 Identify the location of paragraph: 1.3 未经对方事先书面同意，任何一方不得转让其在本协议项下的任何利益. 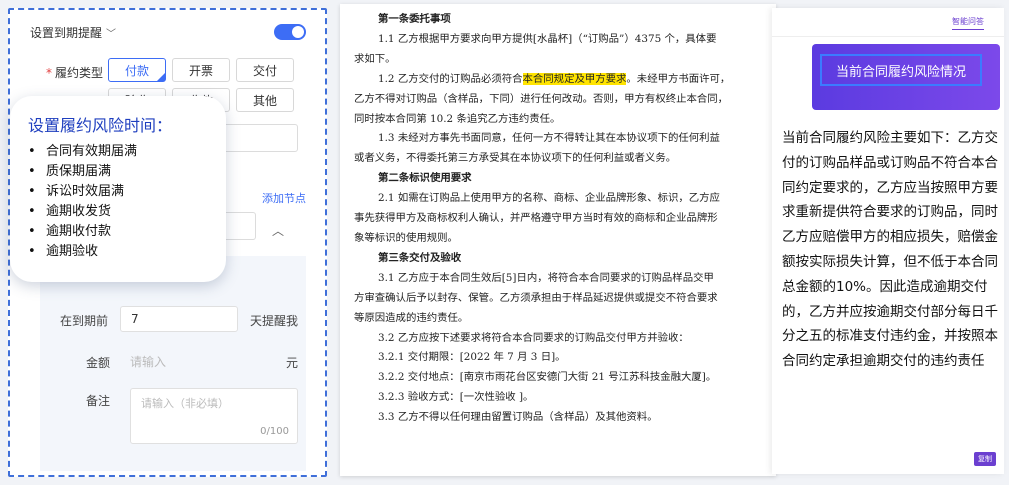
(549, 138).